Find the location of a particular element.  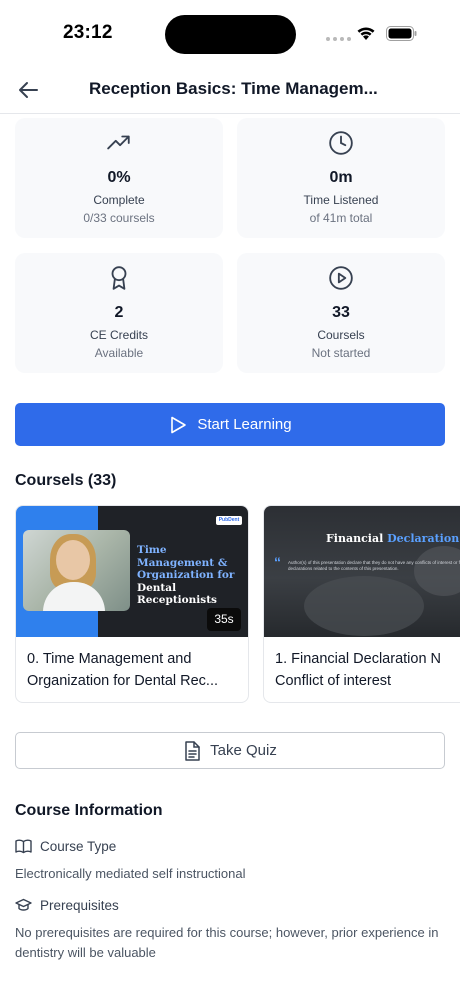

stat-card-complete: 0% Complete 0/33 coursels is located at coordinates (119, 178).